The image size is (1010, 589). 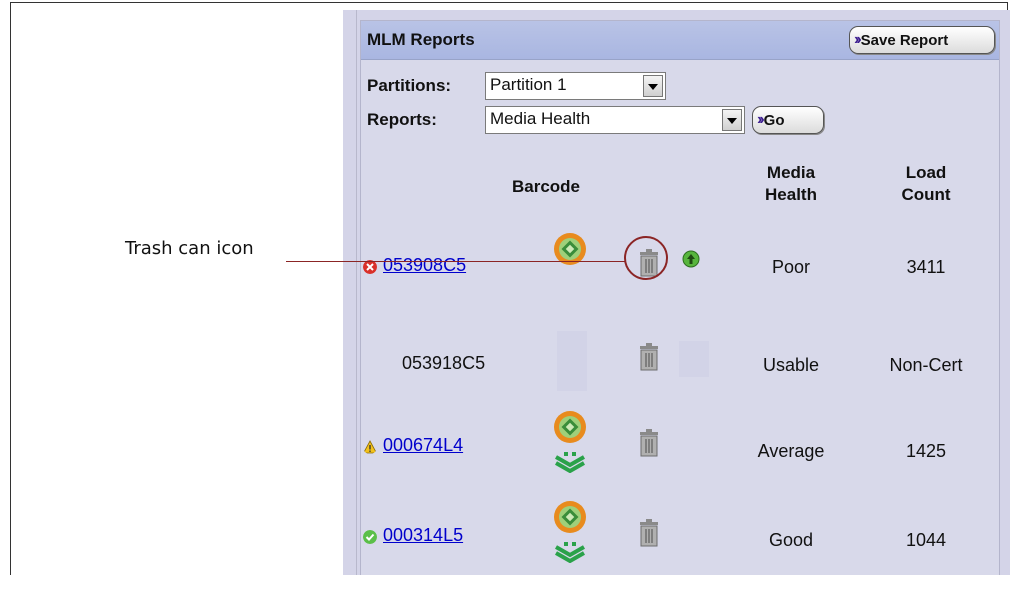 What do you see at coordinates (421, 39) in the screenshot?
I see `panel-title: MLM Reports` at bounding box center [421, 39].